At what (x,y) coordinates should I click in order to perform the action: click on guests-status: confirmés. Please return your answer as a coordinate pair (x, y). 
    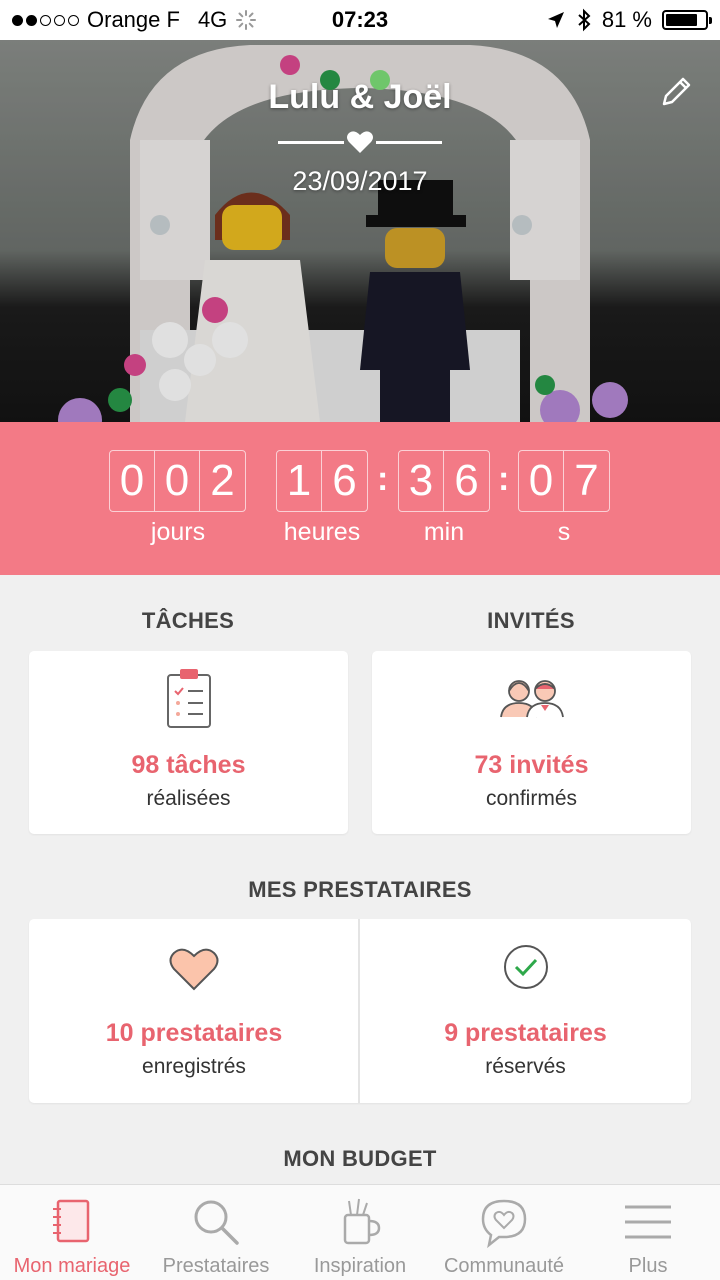
    Looking at the image, I should click on (531, 798).